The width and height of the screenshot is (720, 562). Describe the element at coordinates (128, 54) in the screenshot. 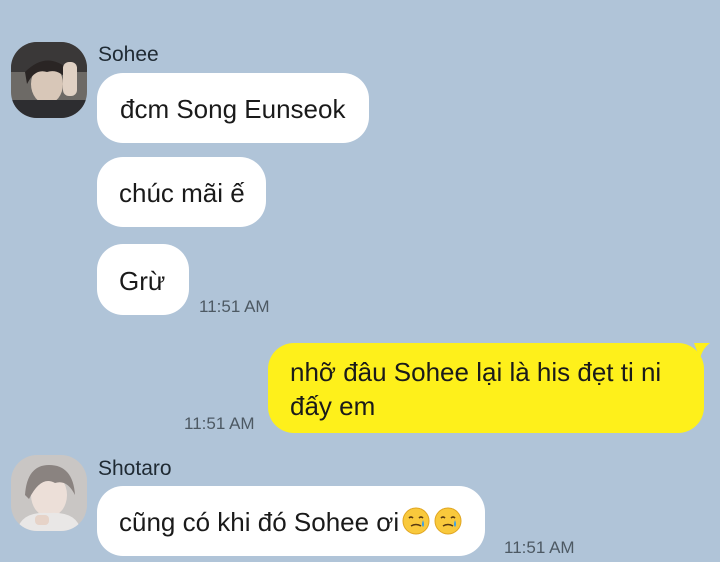

I see `sender-name-sohee: Sohee` at that location.